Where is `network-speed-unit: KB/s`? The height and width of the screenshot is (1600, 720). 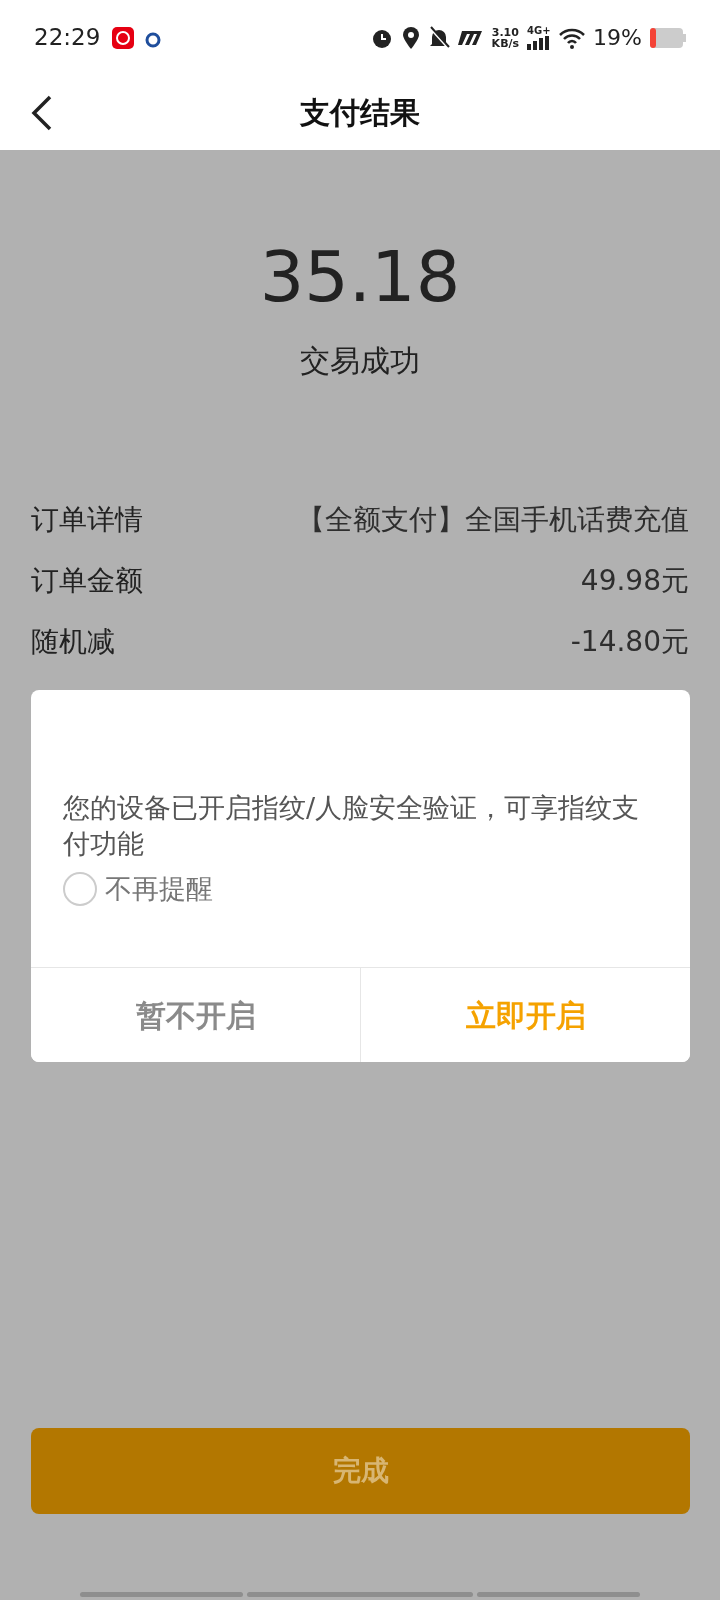 network-speed-unit: KB/s is located at coordinates (505, 43).